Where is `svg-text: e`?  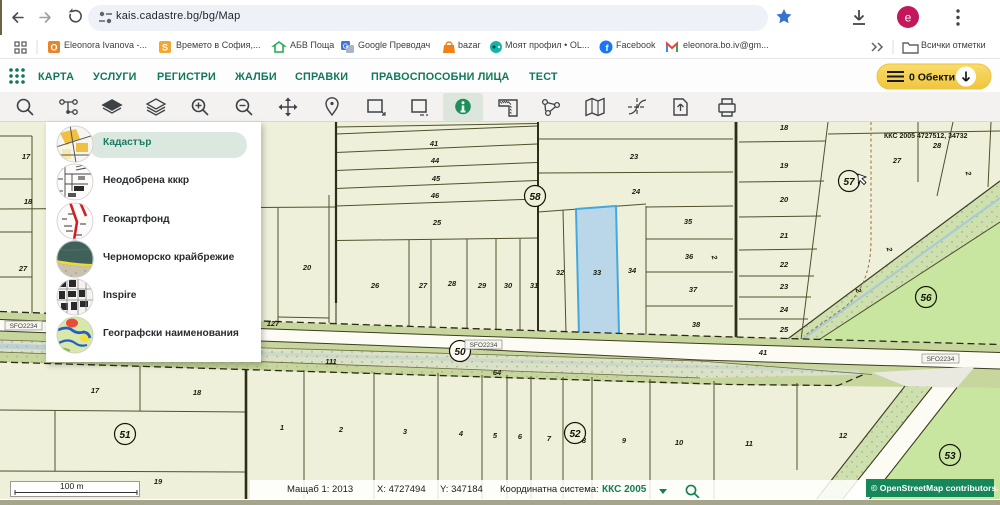
svg-text: e is located at coordinates (908, 18).